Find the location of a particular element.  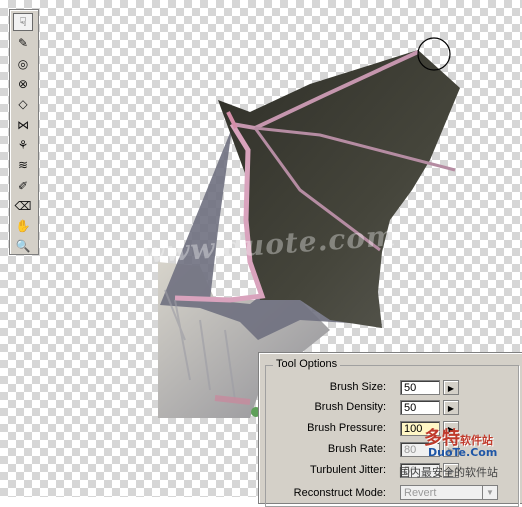

brush-density-input: 50 is located at coordinates (420, 407).